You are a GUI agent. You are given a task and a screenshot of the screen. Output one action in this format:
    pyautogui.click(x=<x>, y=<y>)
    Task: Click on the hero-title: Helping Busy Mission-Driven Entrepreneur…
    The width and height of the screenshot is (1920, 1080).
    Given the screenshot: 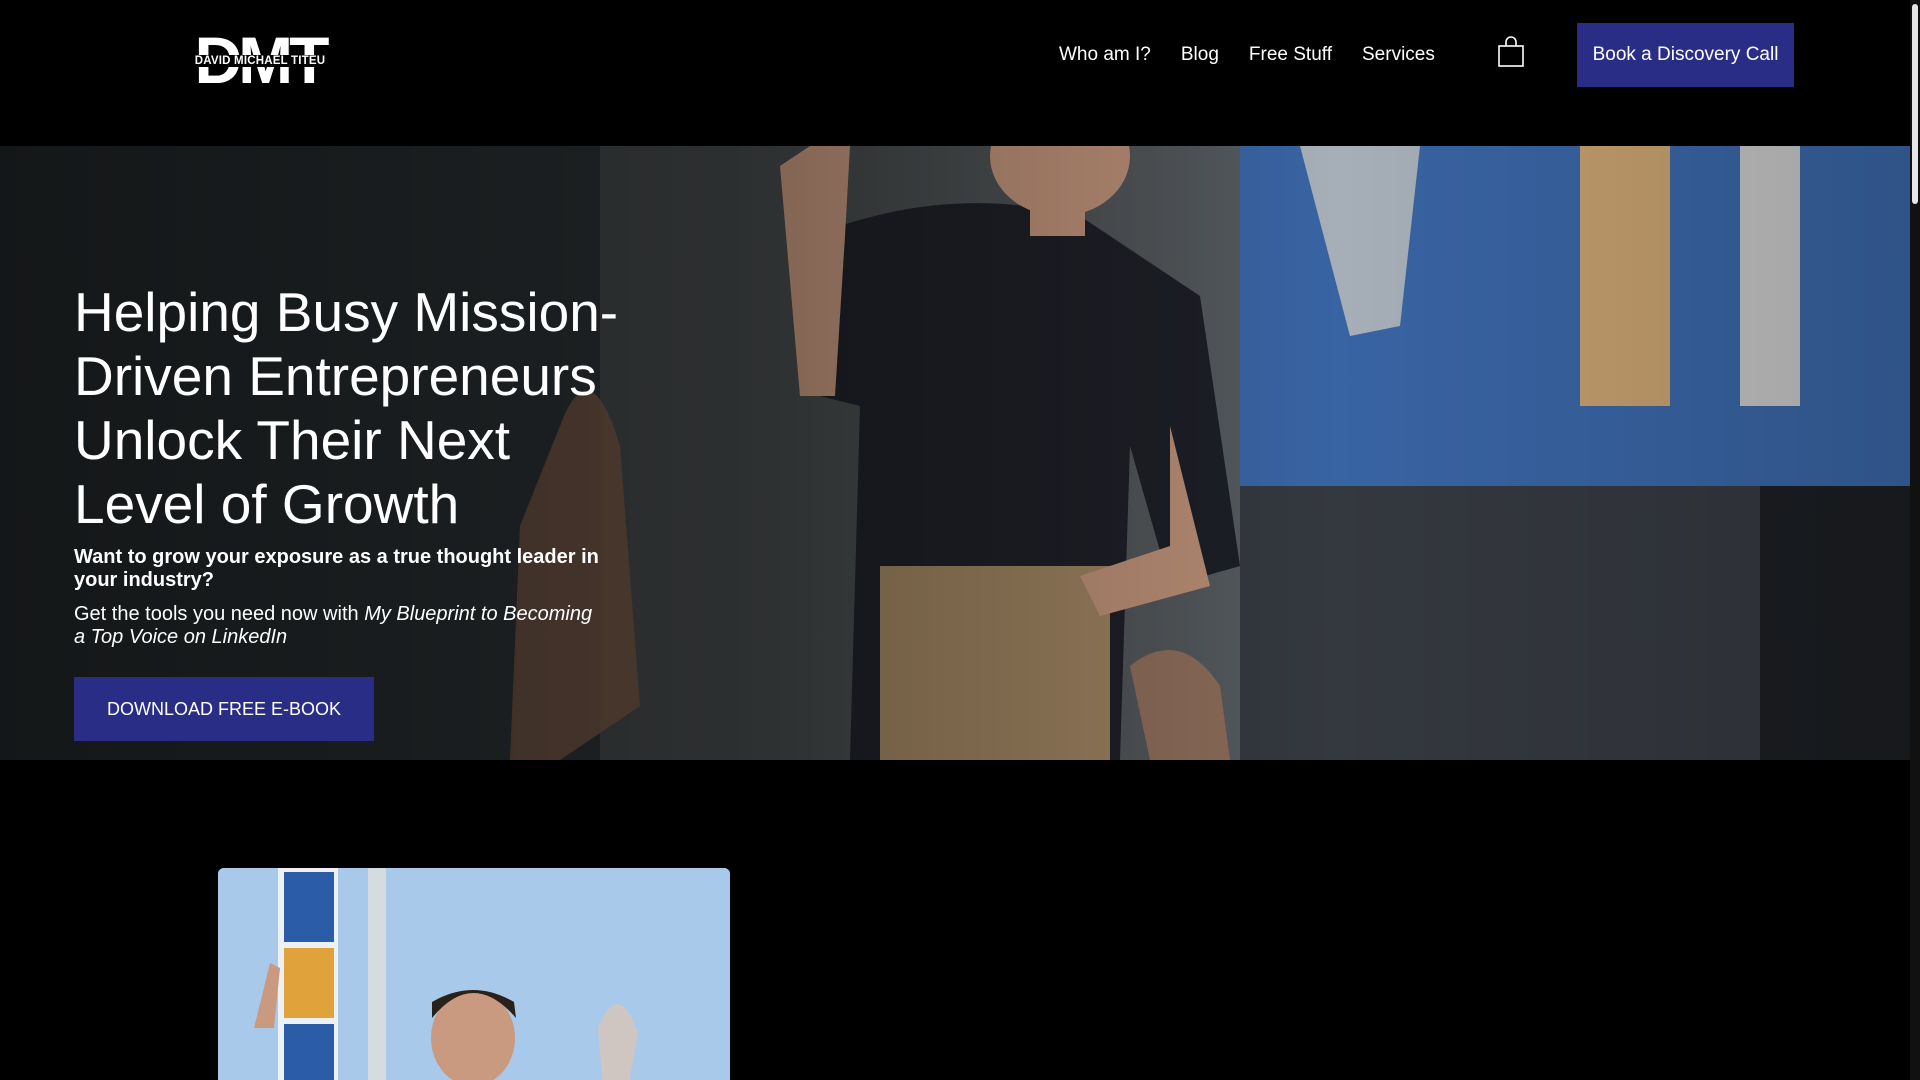 What is the action you would take?
    pyautogui.click(x=346, y=408)
    